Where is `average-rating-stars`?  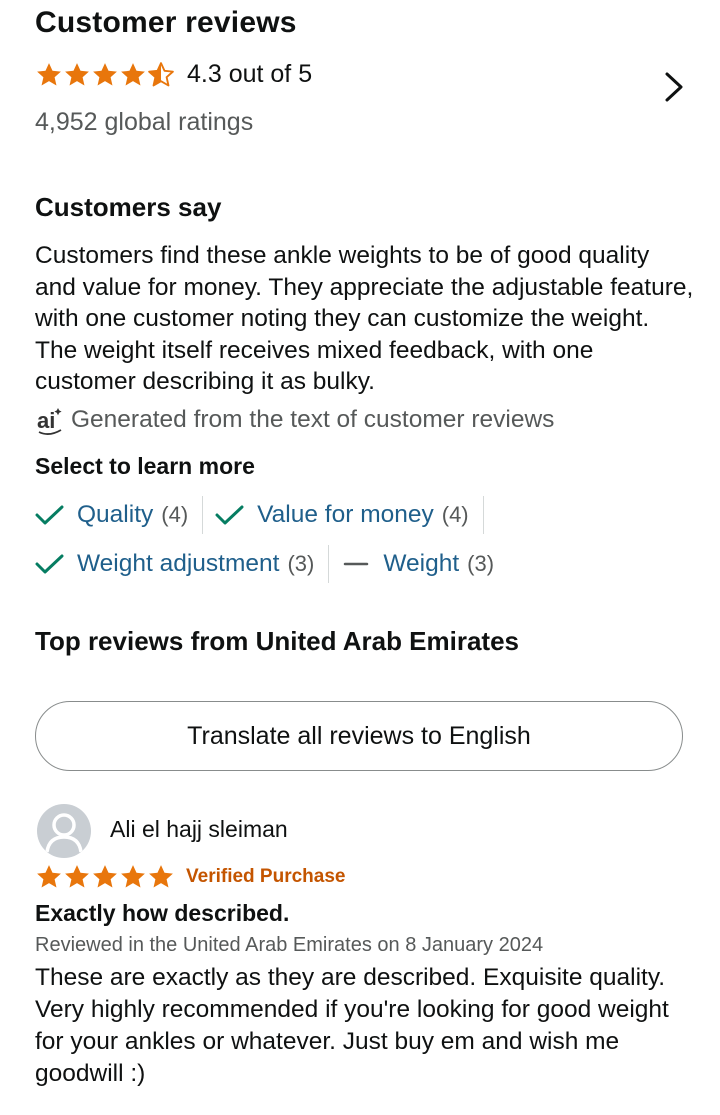
average-rating-stars is located at coordinates (105, 75).